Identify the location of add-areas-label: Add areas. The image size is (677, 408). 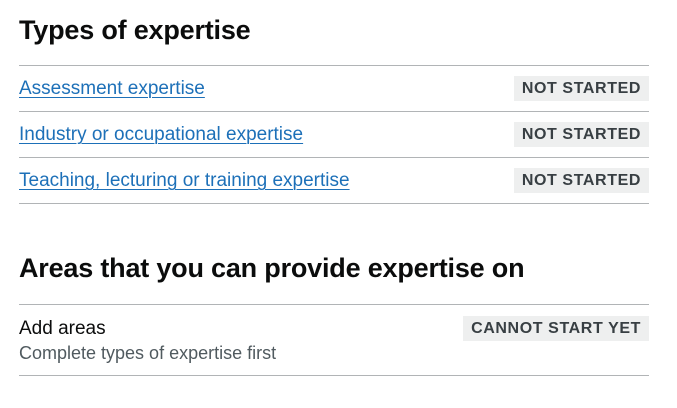
(62, 328).